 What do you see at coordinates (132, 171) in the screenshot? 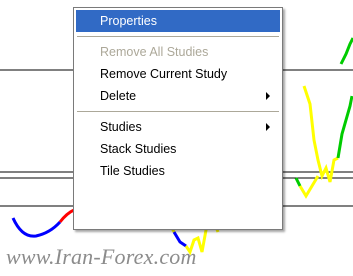
I see `menu-item-label: Tile Studies` at bounding box center [132, 171].